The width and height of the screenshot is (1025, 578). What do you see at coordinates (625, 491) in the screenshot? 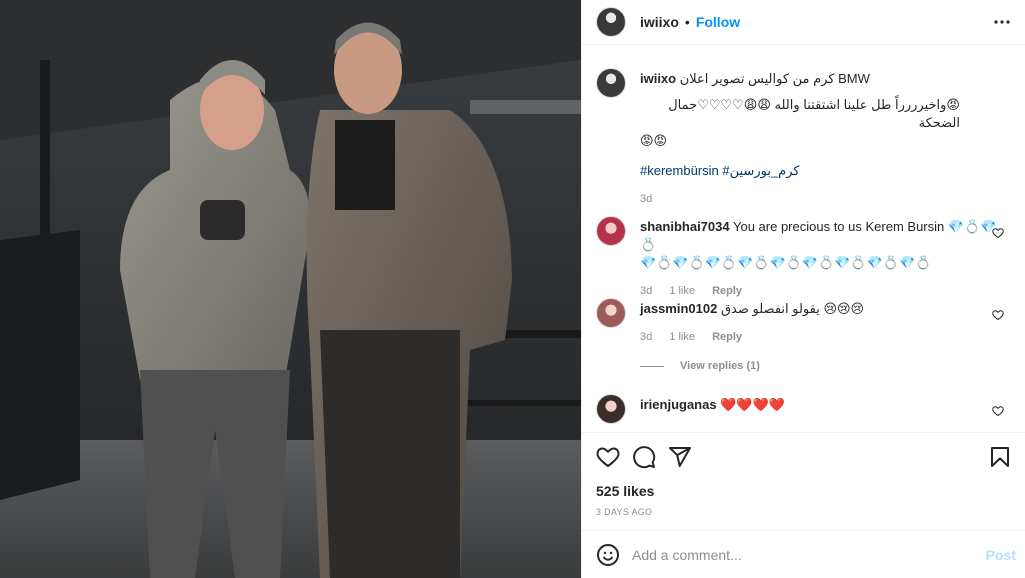
I see `likes-count: 525 likes` at bounding box center [625, 491].